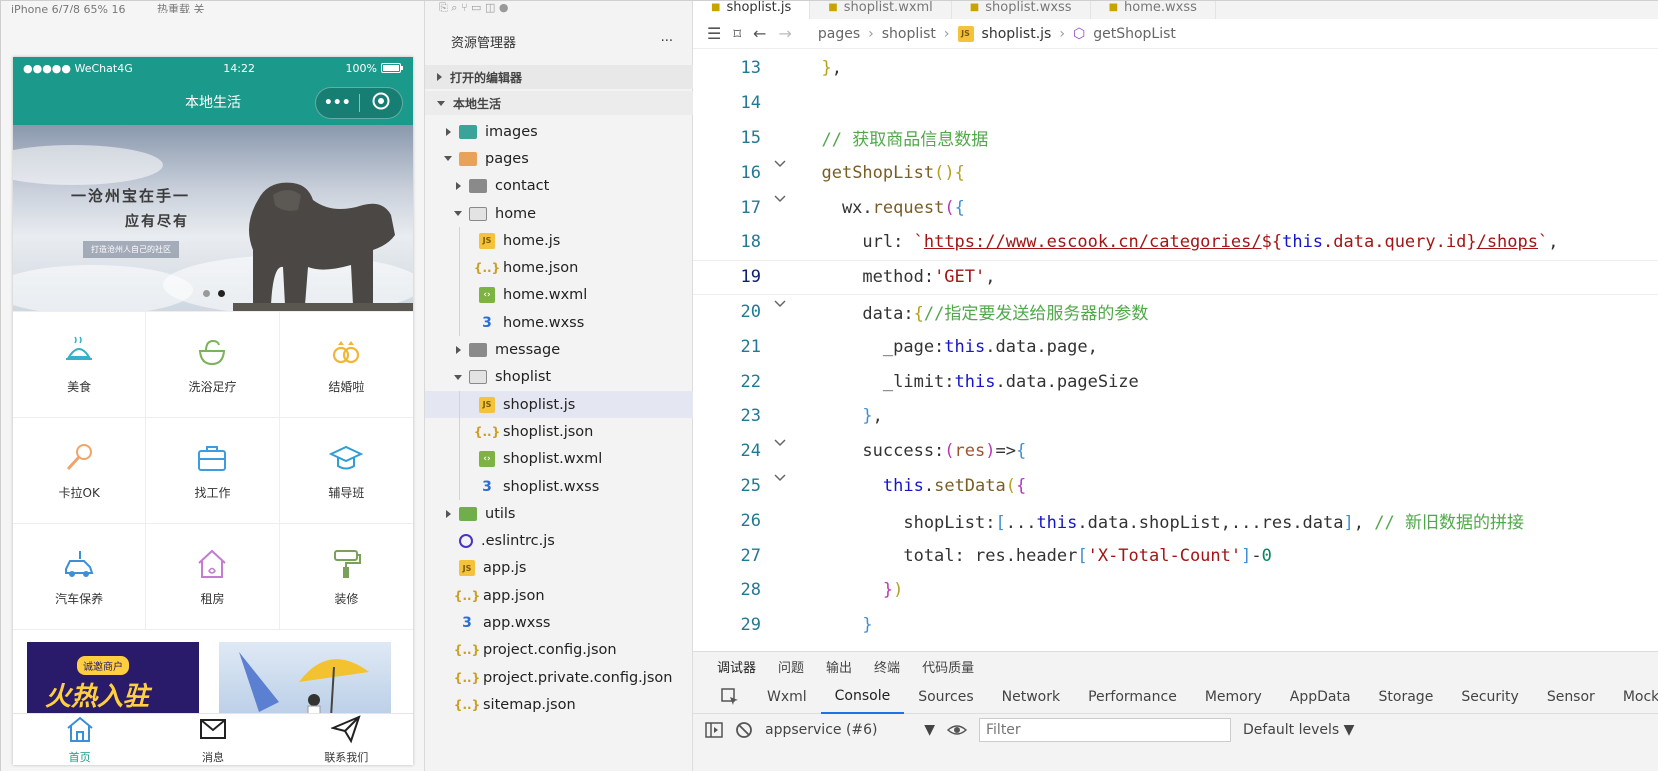  What do you see at coordinates (1175, 555) in the screenshot?
I see `code-line: 27 total: res.header['X-Total-Count']-0` at bounding box center [1175, 555].